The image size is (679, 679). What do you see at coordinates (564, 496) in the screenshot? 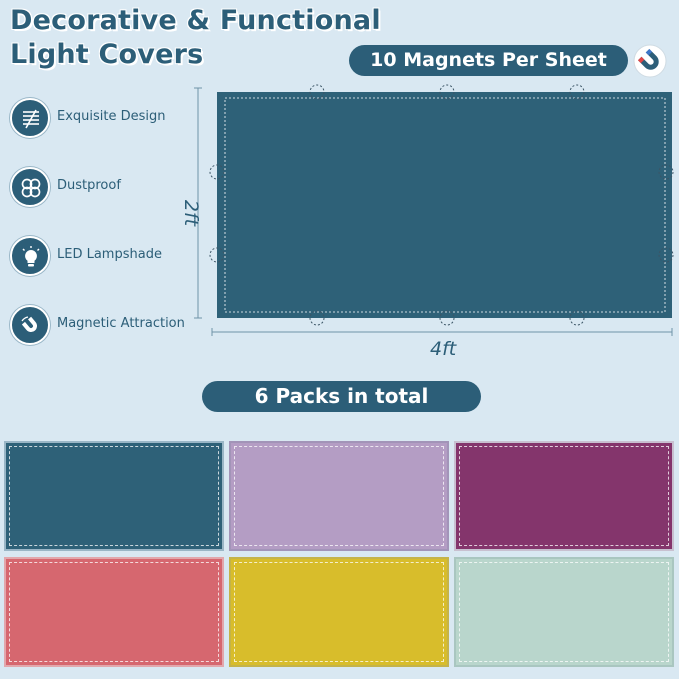
I see `color-swatch-plum` at bounding box center [564, 496].